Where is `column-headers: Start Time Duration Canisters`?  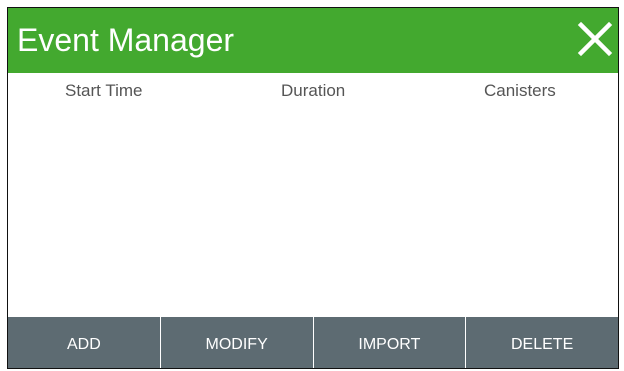 column-headers: Start Time Duration Canisters is located at coordinates (313, 90).